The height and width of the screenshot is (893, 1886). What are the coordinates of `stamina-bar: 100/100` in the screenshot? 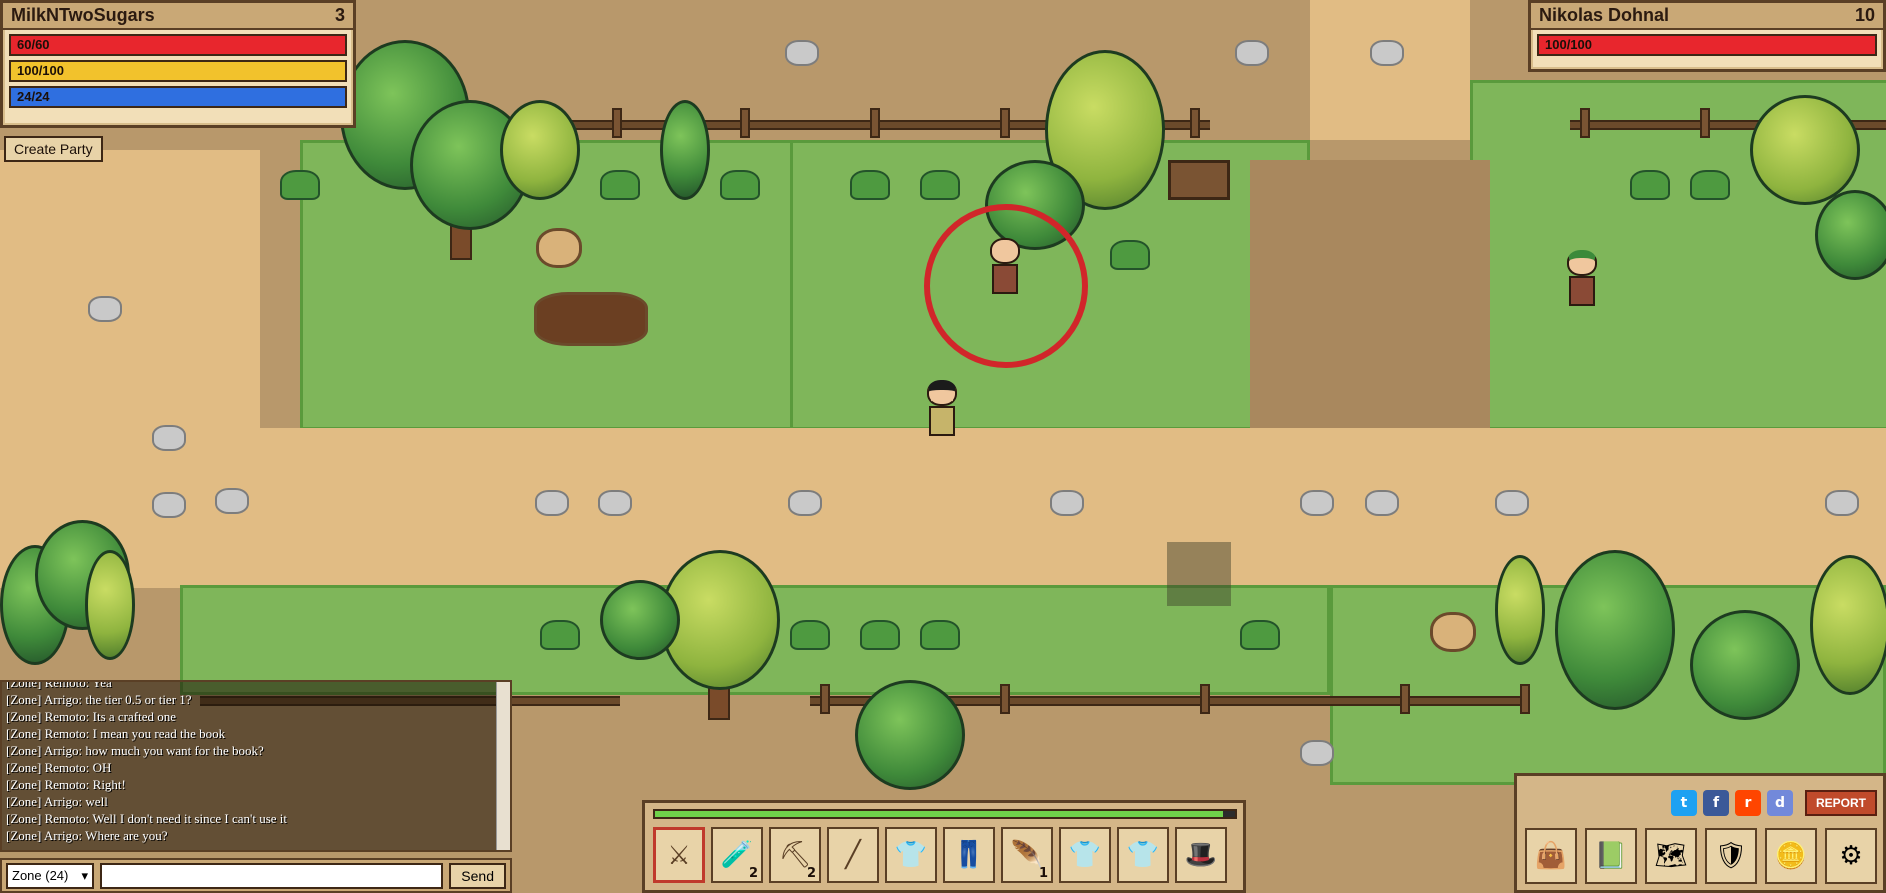 It's located at (178, 71).